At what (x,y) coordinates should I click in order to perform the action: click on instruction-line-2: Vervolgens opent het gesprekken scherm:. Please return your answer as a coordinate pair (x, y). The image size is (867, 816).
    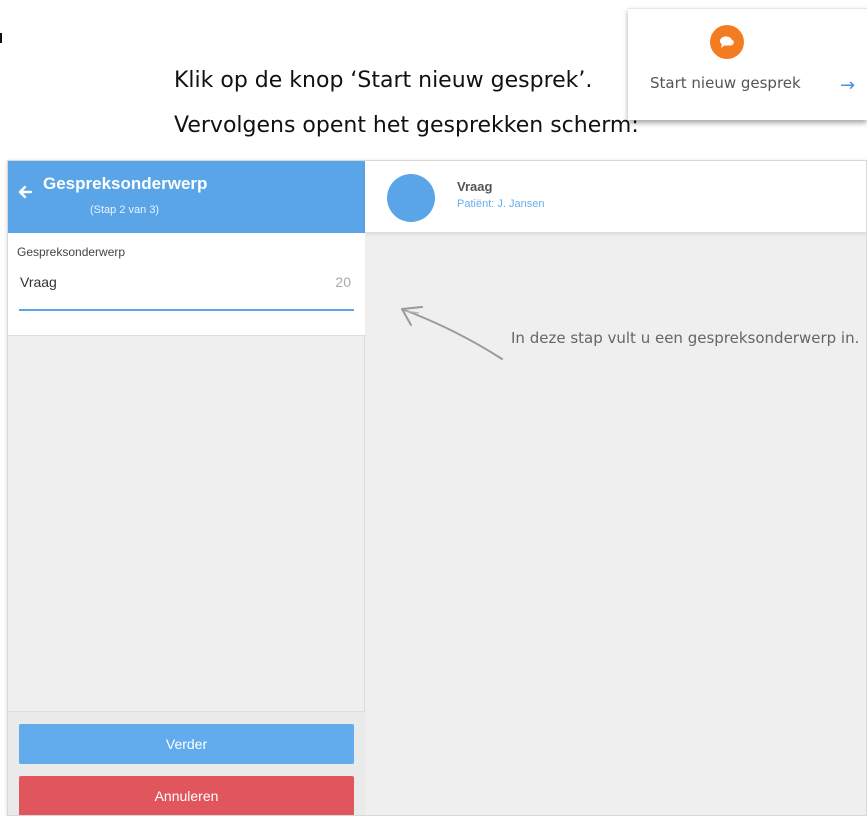
    Looking at the image, I should click on (406, 125).